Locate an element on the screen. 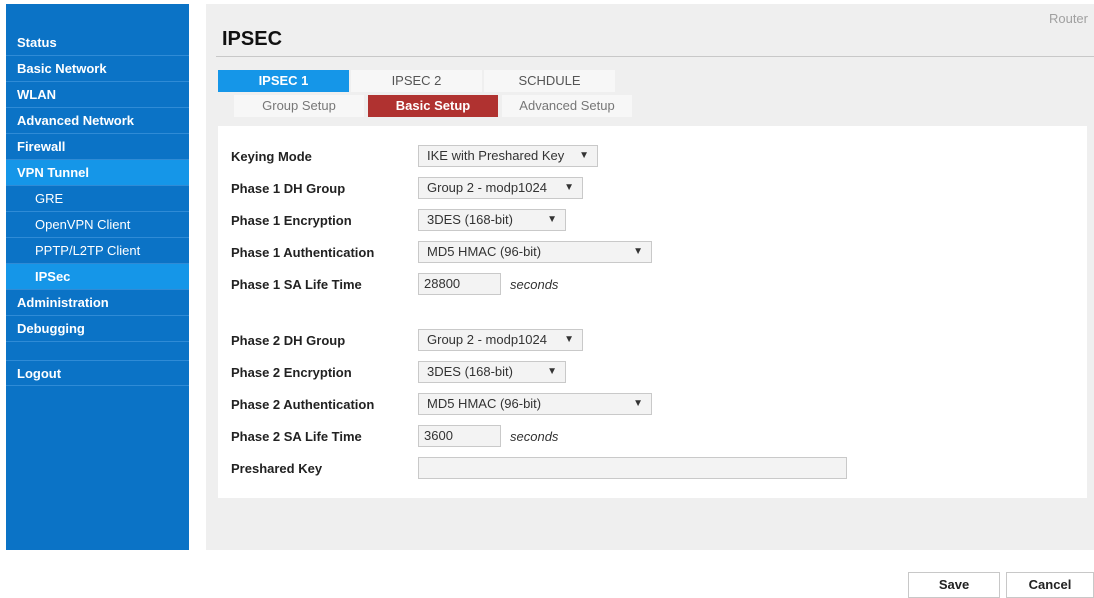  sidebar-item-status: Status is located at coordinates (97, 43).